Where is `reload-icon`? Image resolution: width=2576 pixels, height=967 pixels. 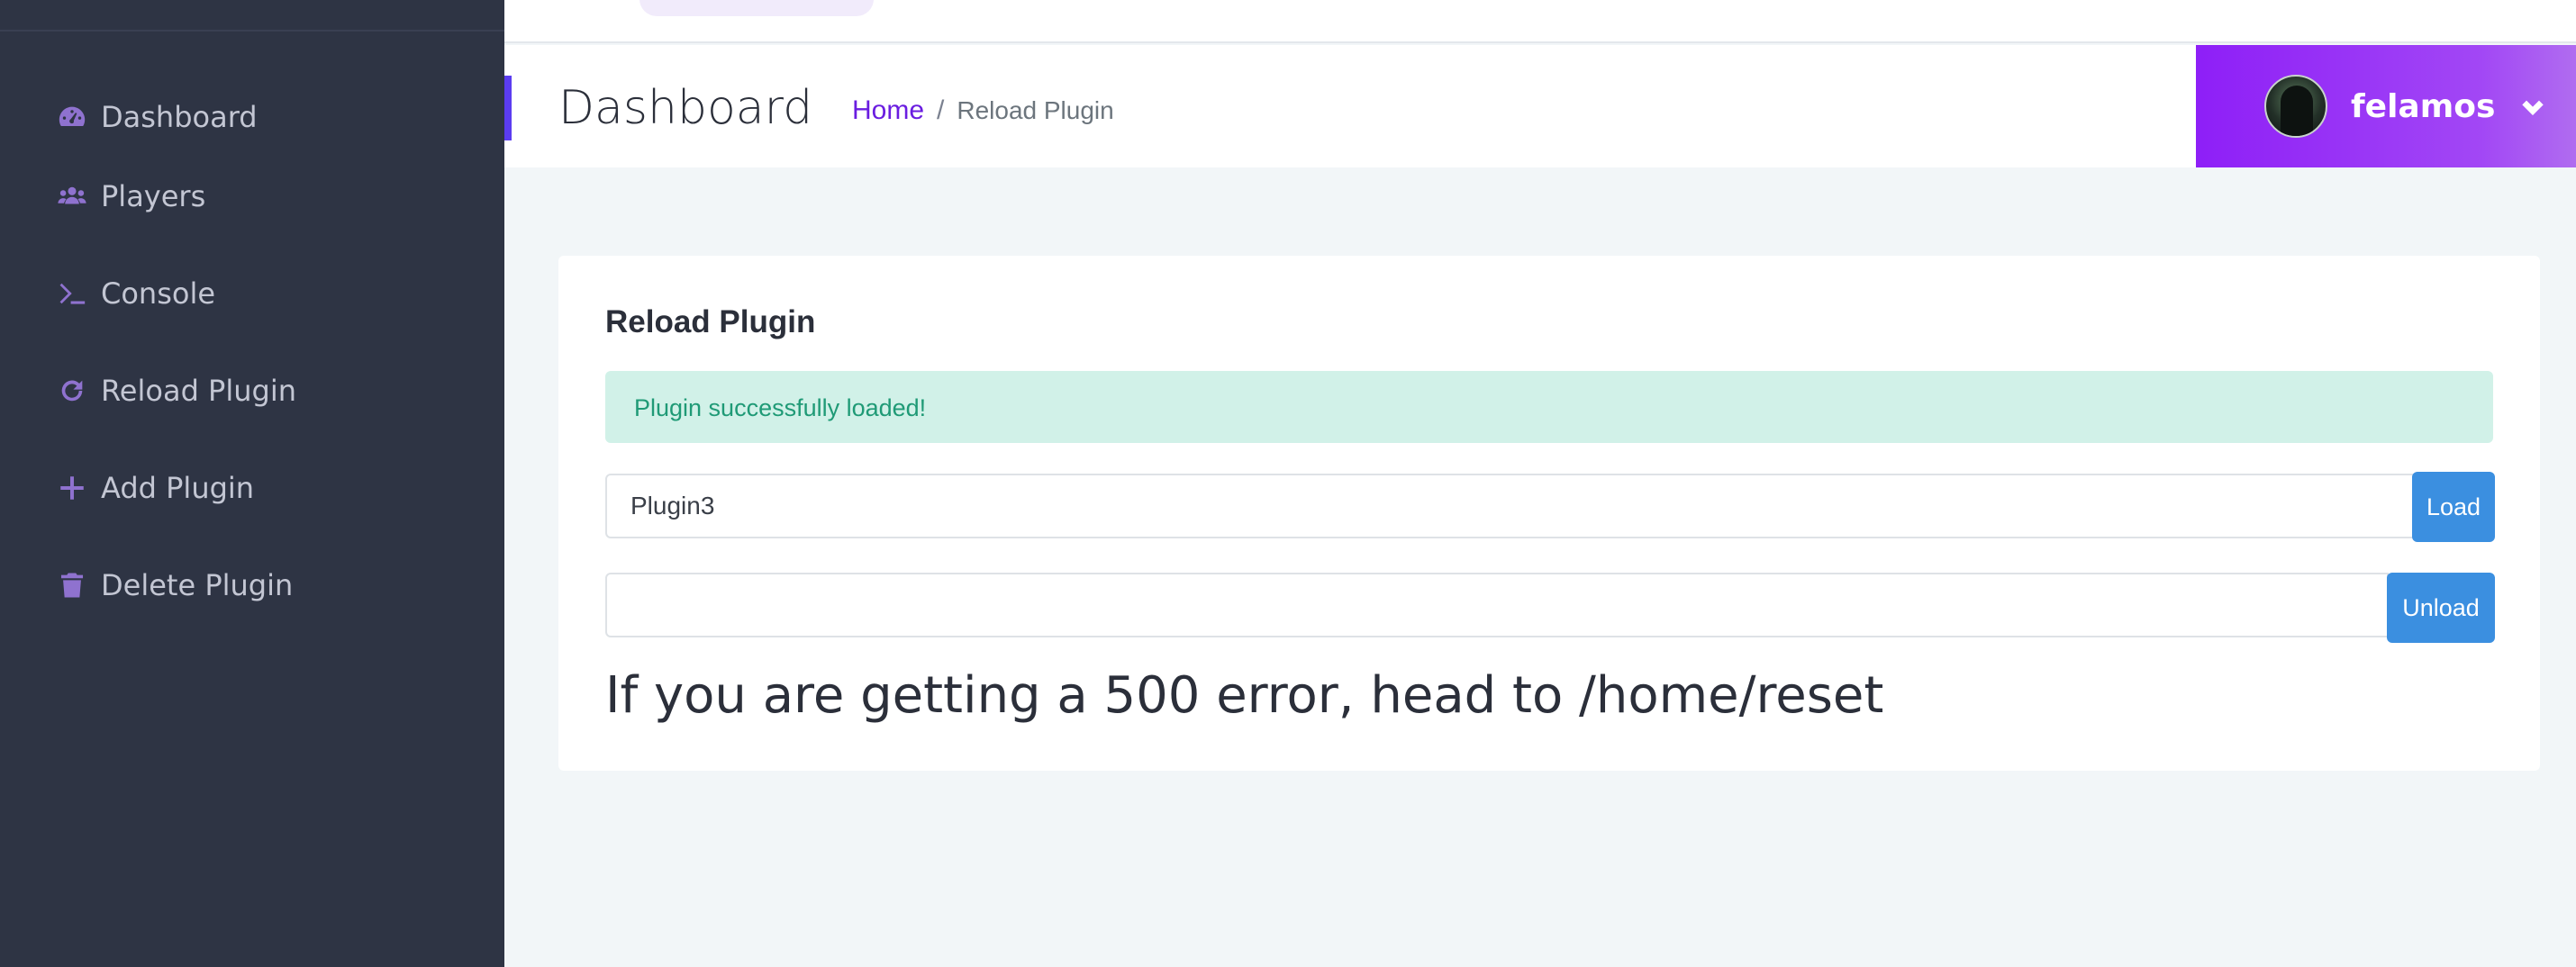
reload-icon is located at coordinates (72, 391).